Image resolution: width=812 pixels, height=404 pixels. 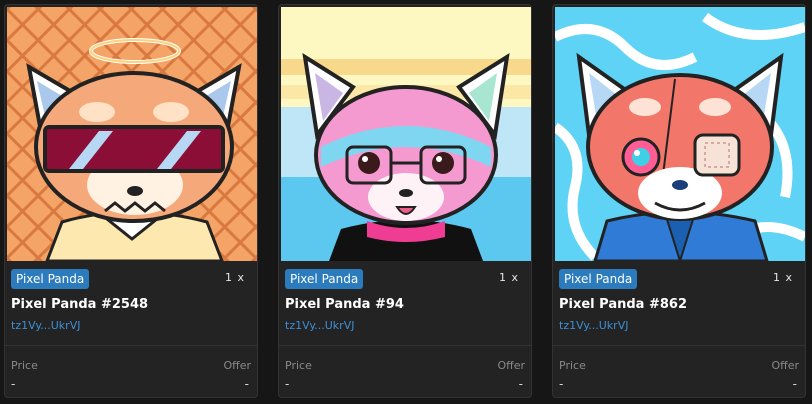 I want to click on nft-title: Pixel Panda #94, so click(x=344, y=304).